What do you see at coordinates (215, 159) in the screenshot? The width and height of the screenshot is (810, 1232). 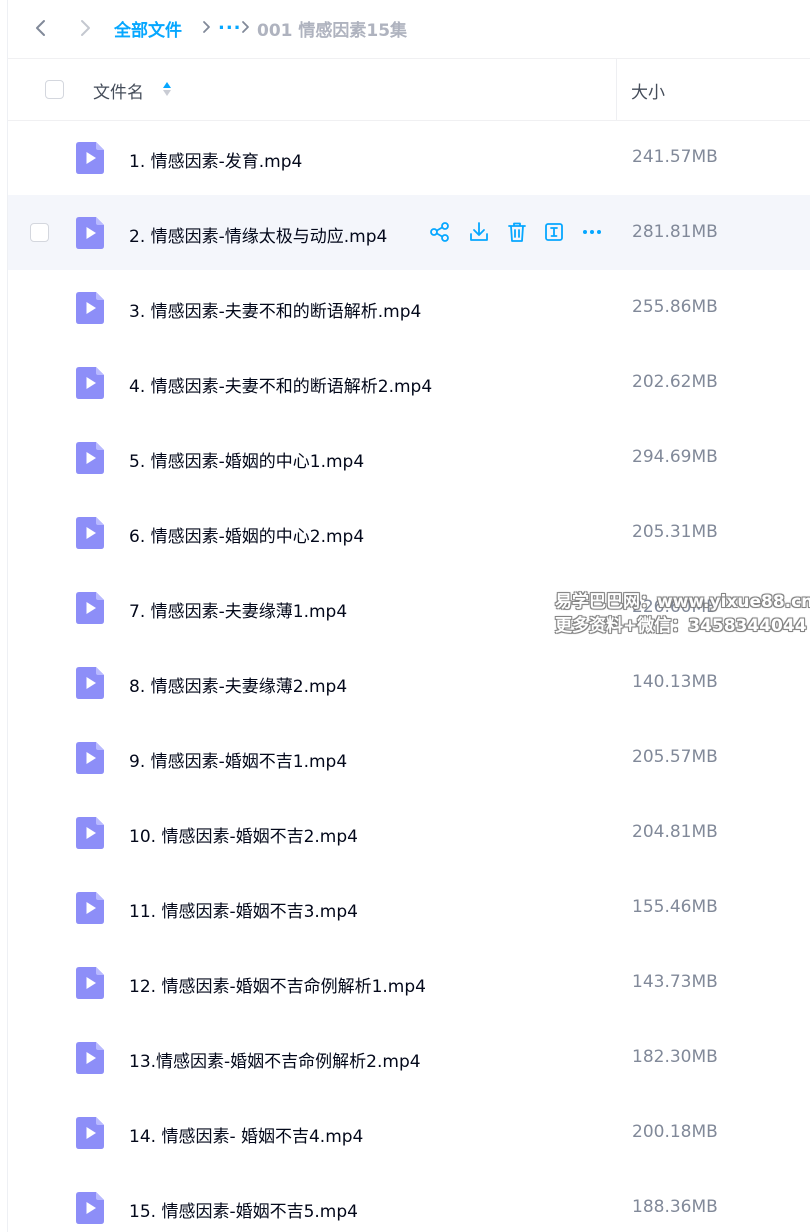 I see `file-name: 1. 情感因素-发育.mp4` at bounding box center [215, 159].